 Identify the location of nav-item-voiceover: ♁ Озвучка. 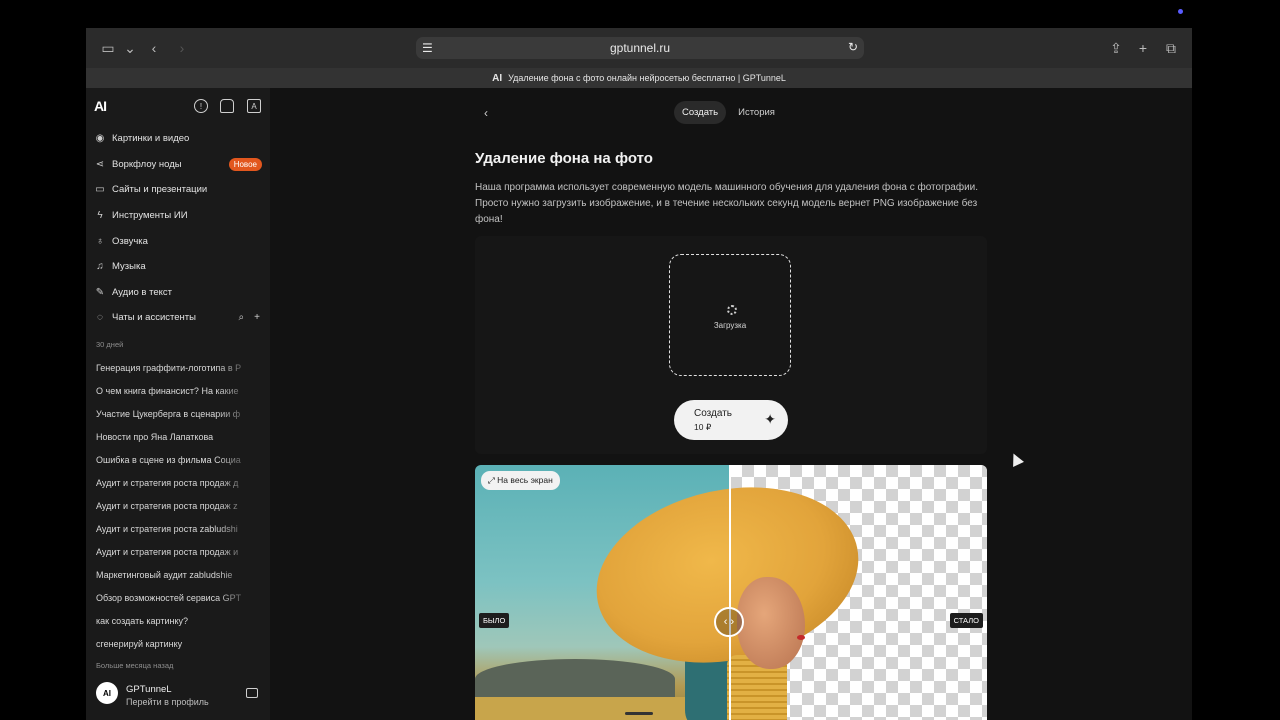
(179, 241).